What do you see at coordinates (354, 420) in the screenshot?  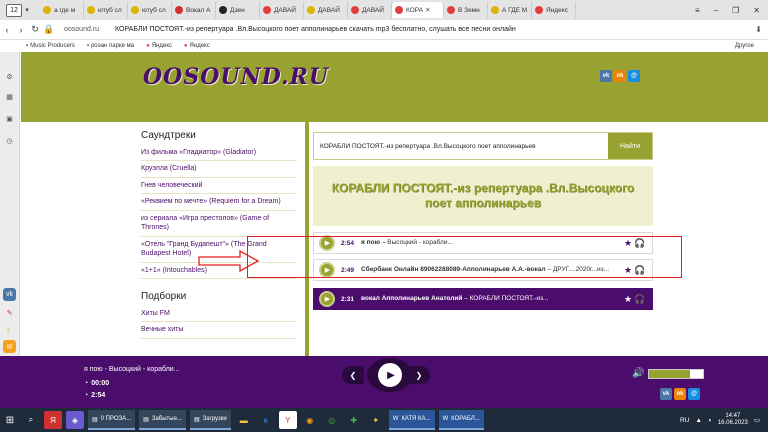 I see `plus-app-icon: ✚` at bounding box center [354, 420].